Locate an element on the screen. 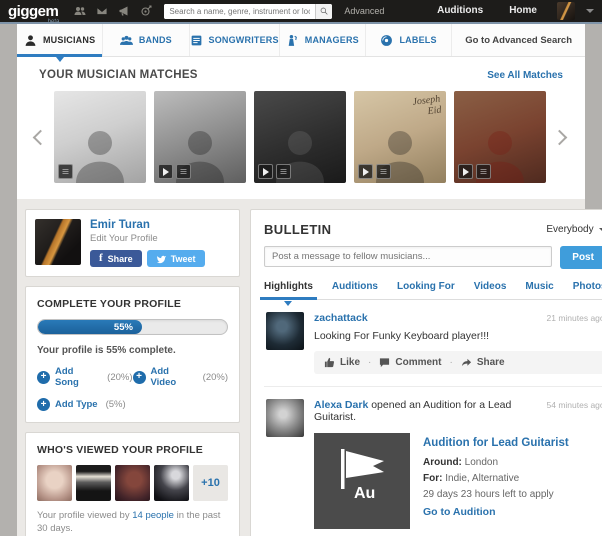 The width and height of the screenshot is (602, 536). tab-videos: Videos is located at coordinates (490, 290).